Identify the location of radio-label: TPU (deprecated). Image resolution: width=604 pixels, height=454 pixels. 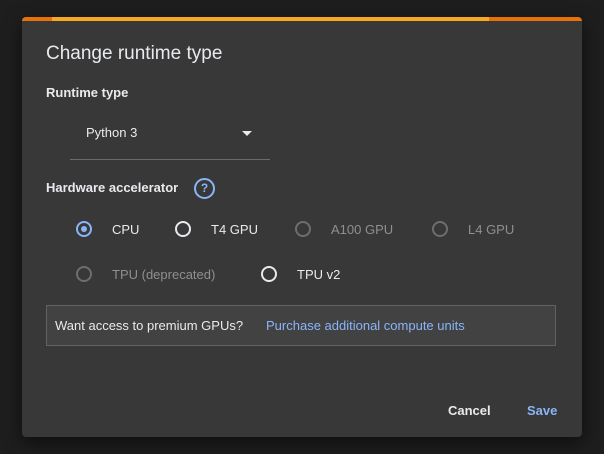
(164, 274).